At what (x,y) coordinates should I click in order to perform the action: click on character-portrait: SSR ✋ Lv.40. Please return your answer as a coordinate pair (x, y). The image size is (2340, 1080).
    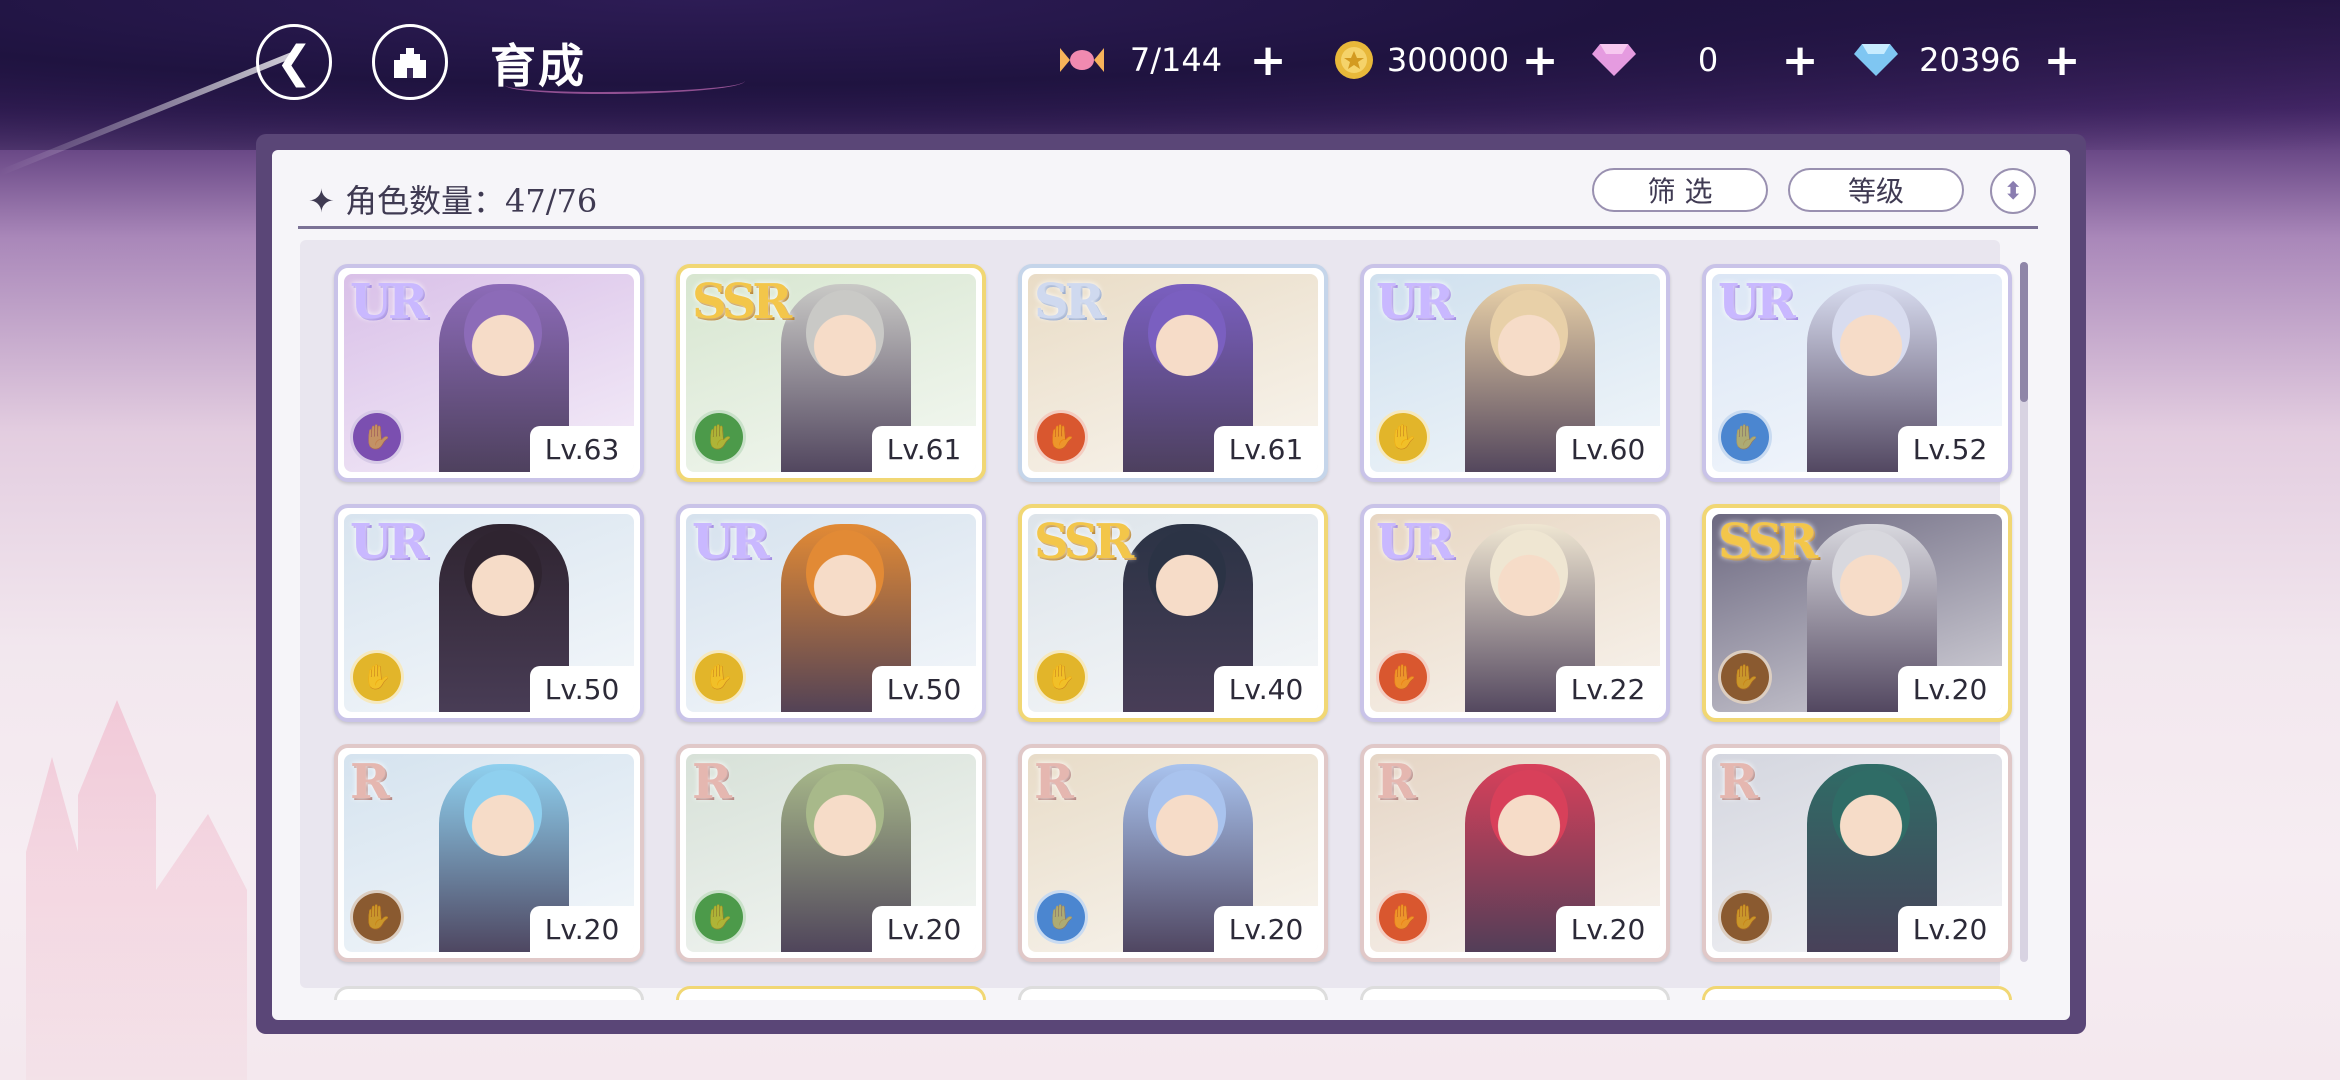
    Looking at the image, I should click on (1173, 613).